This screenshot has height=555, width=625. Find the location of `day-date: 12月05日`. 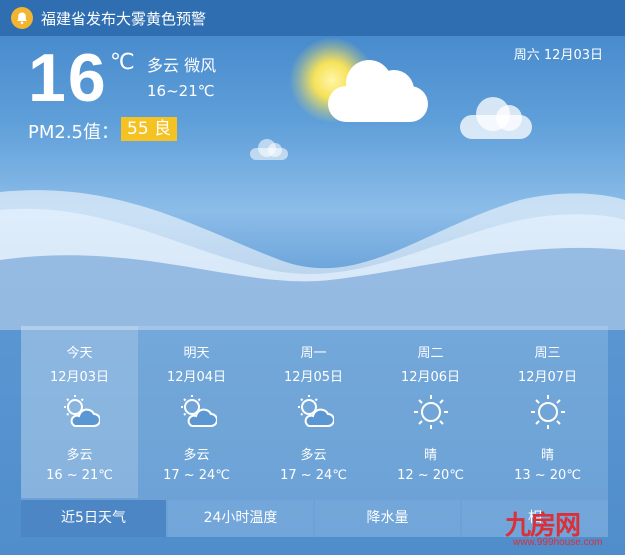

day-date: 12月05日 is located at coordinates (313, 377).